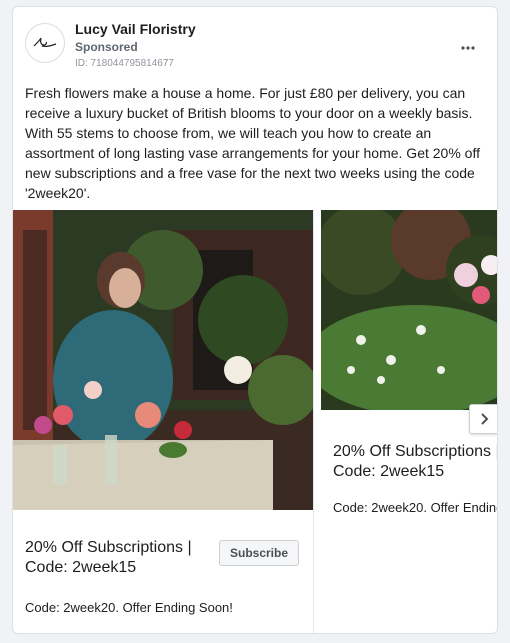  Describe the element at coordinates (124, 63) in the screenshot. I see `ad-id: ID: 718044795814677` at that location.